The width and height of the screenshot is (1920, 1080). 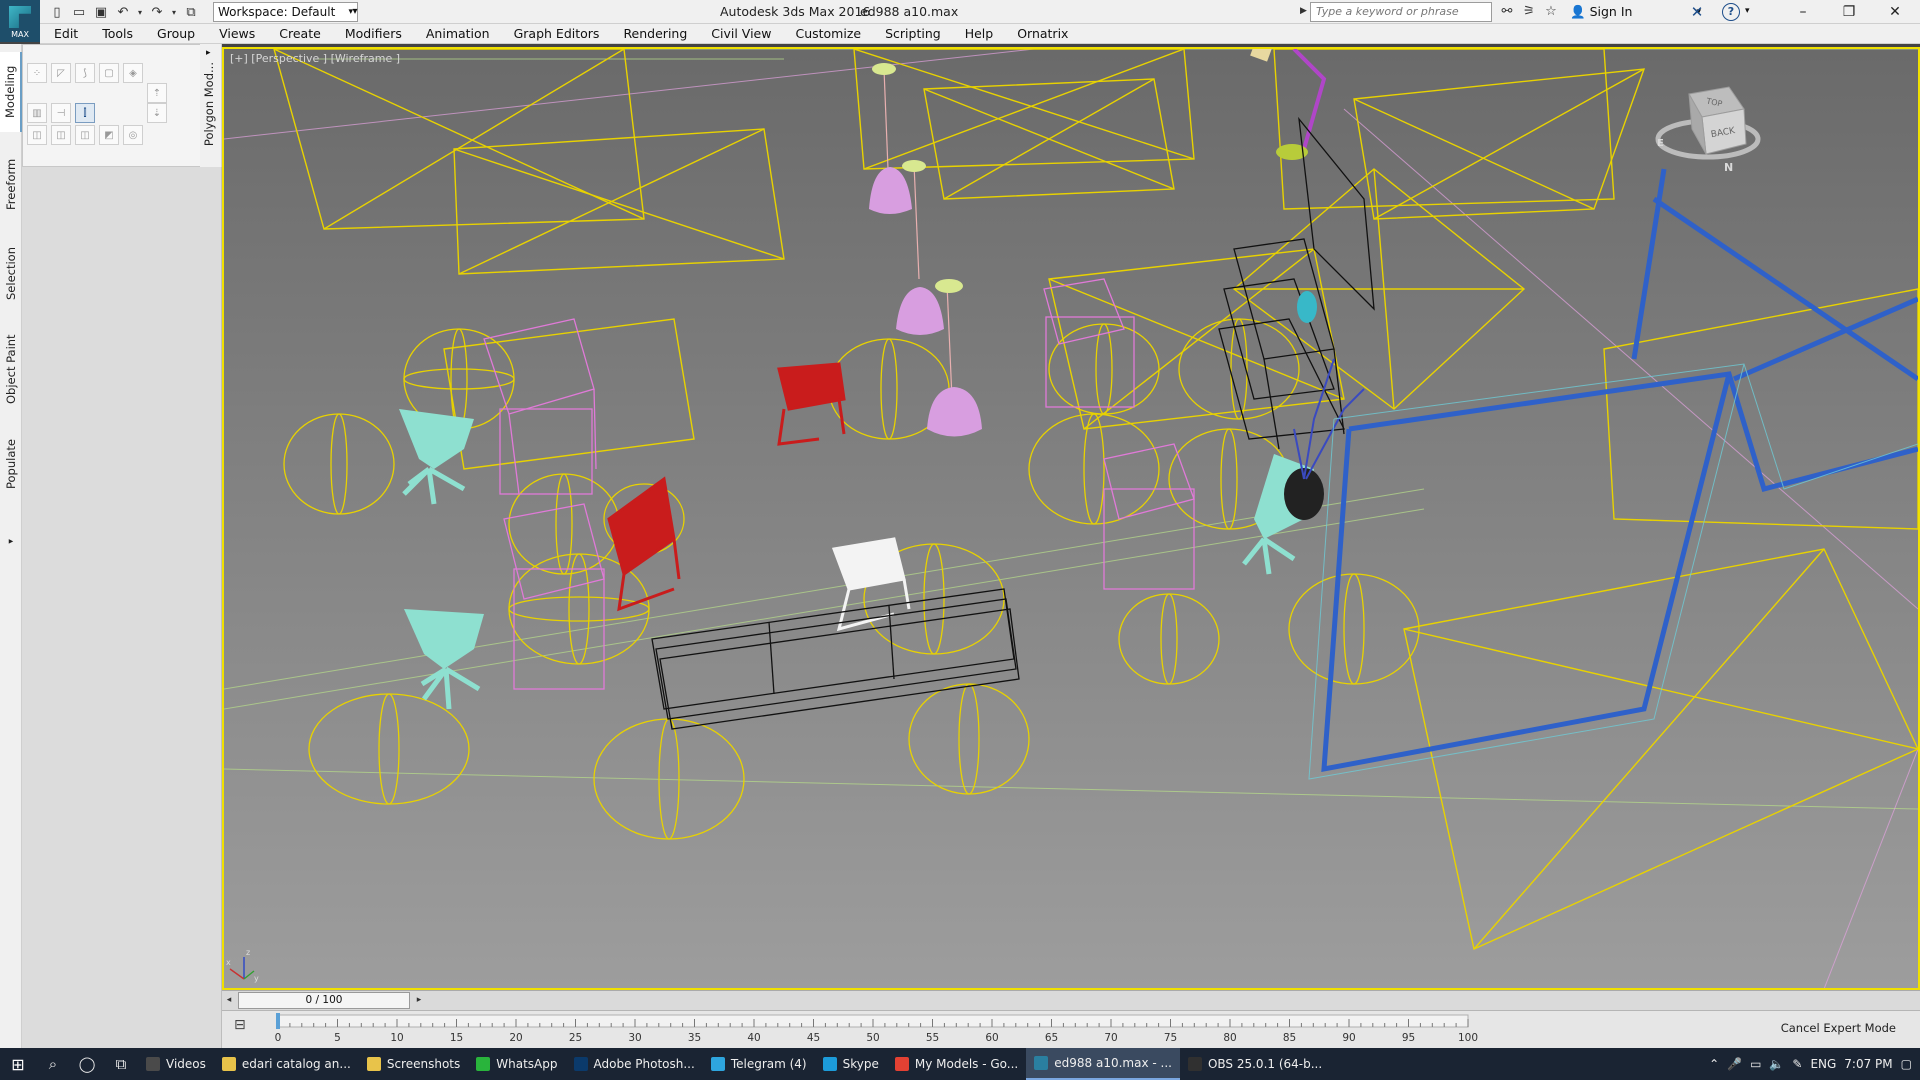 What do you see at coordinates (133, 135) in the screenshot?
I see `ignore-backfacing-icon: ◎` at bounding box center [133, 135].